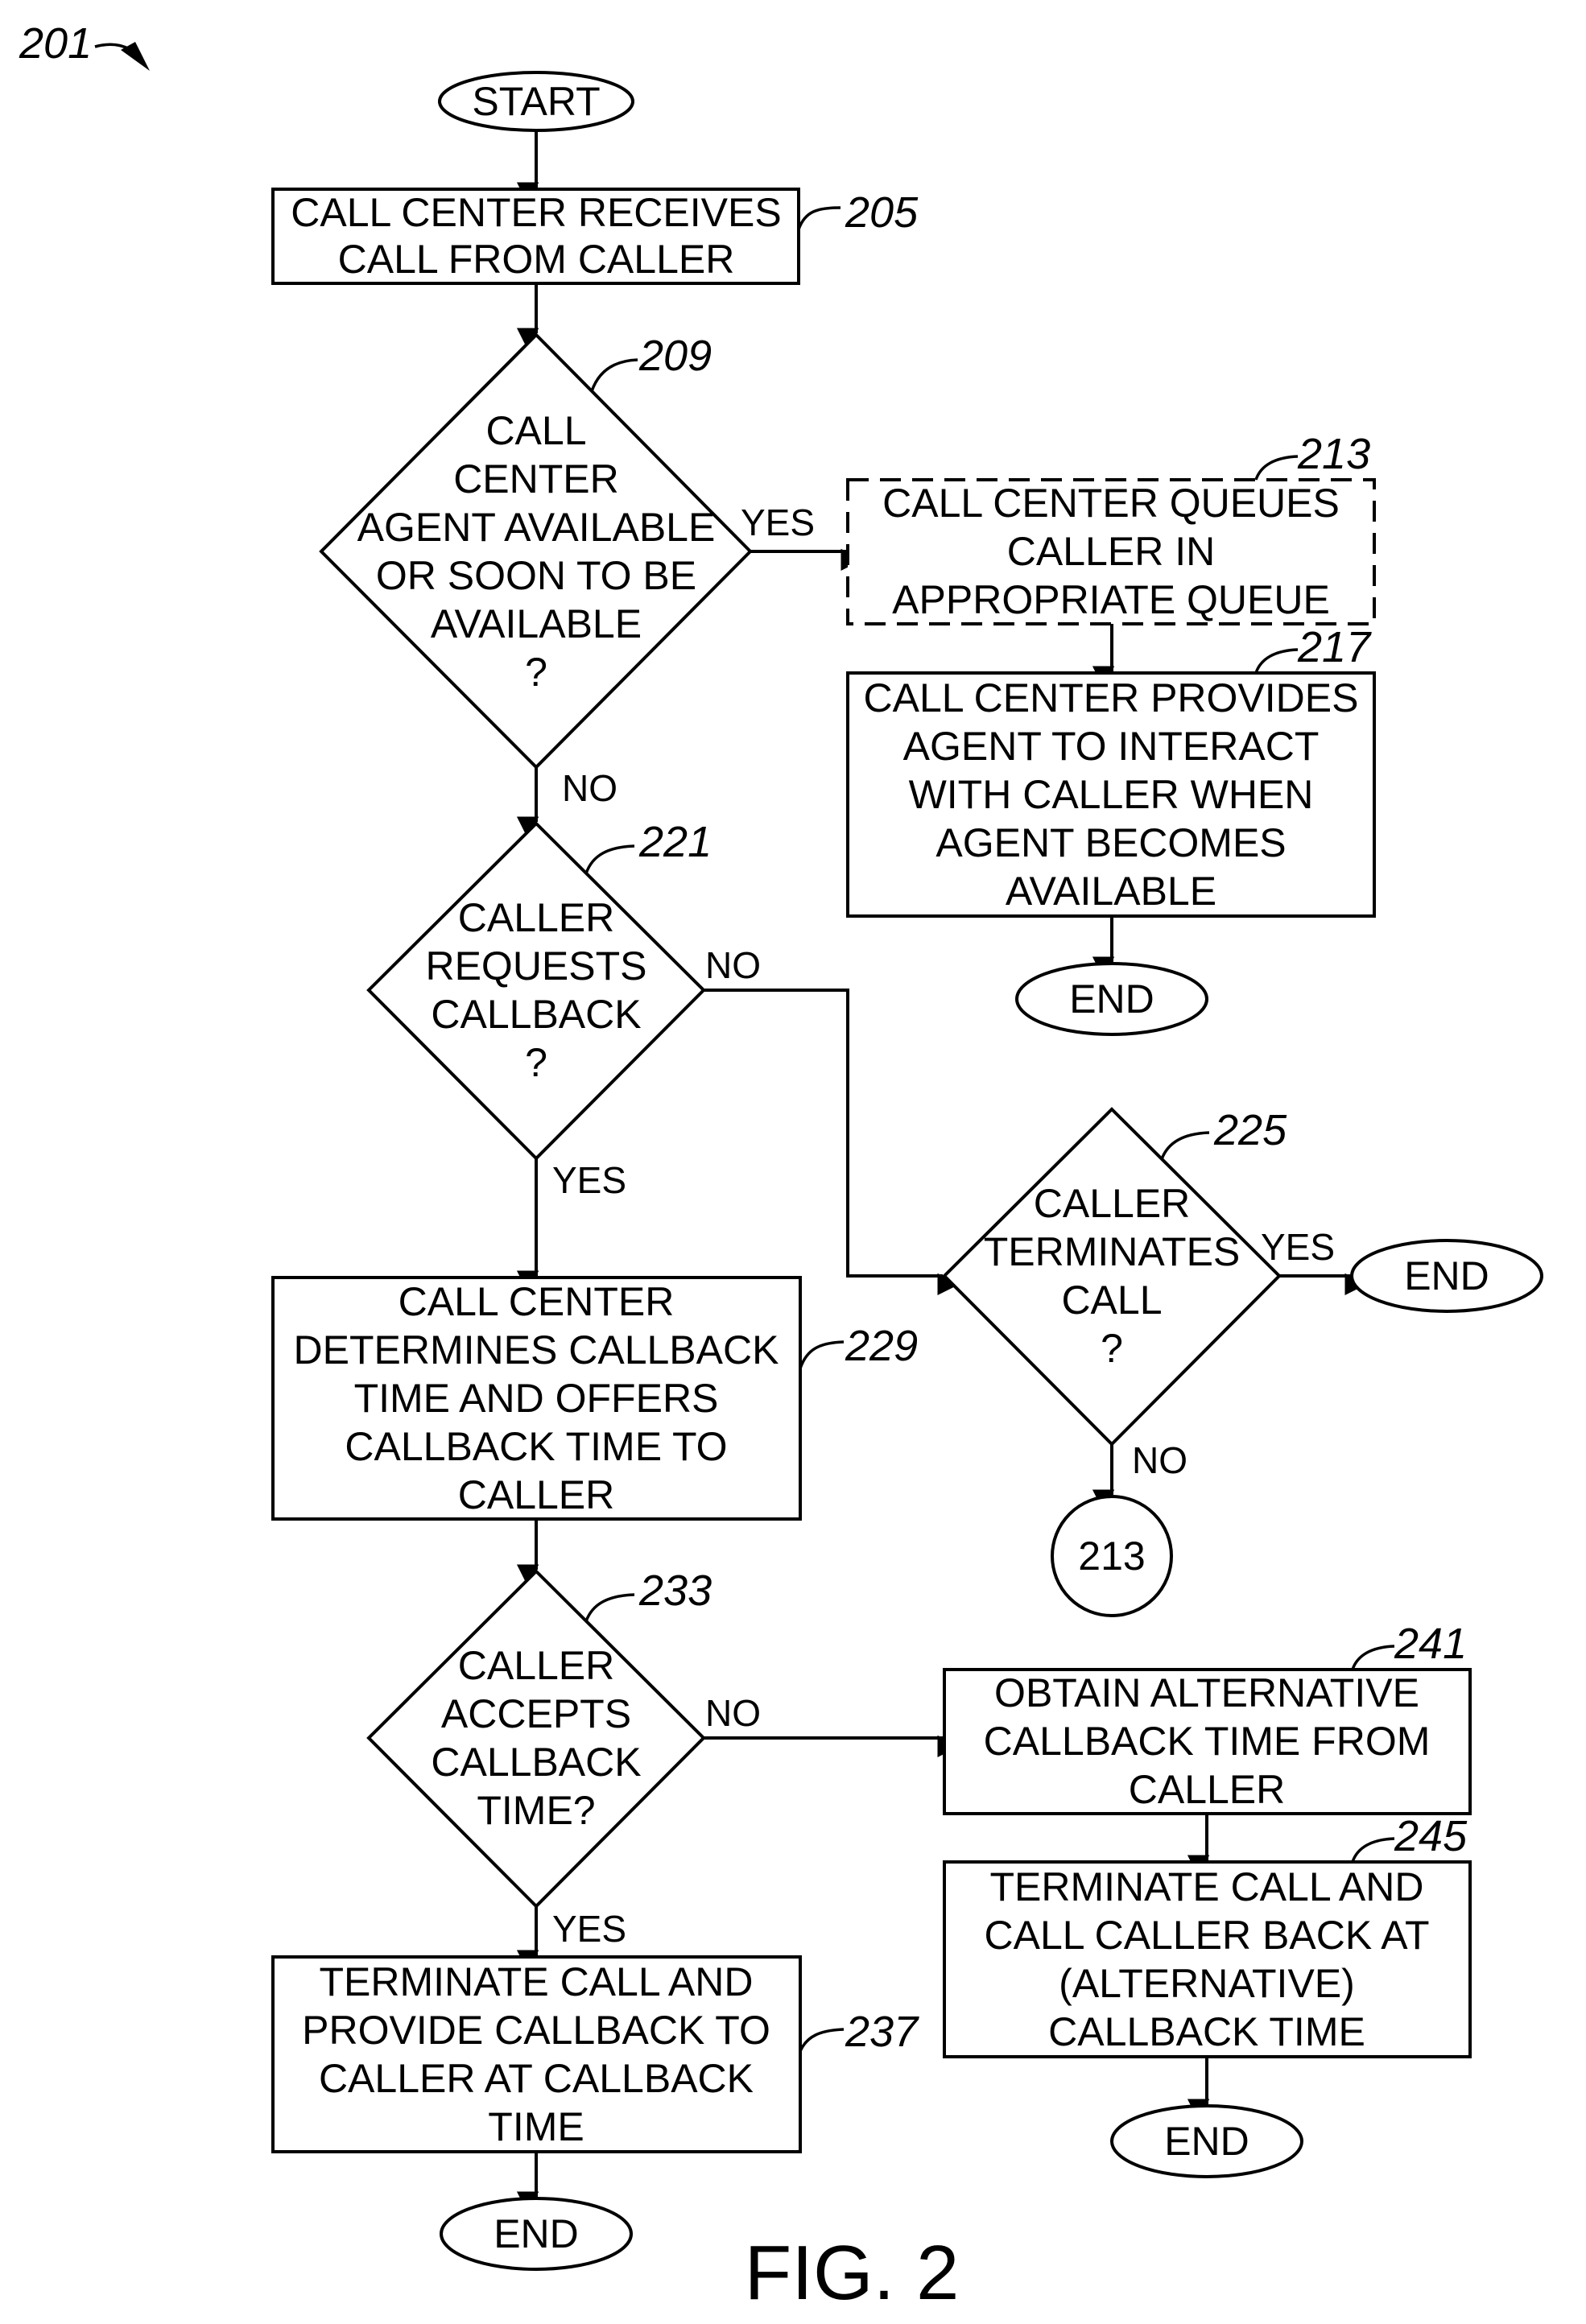 The height and width of the screenshot is (2324, 1586). Describe the element at coordinates (536, 1446) in the screenshot. I see `n229-text-line: CALLBACK TIME TO` at that location.